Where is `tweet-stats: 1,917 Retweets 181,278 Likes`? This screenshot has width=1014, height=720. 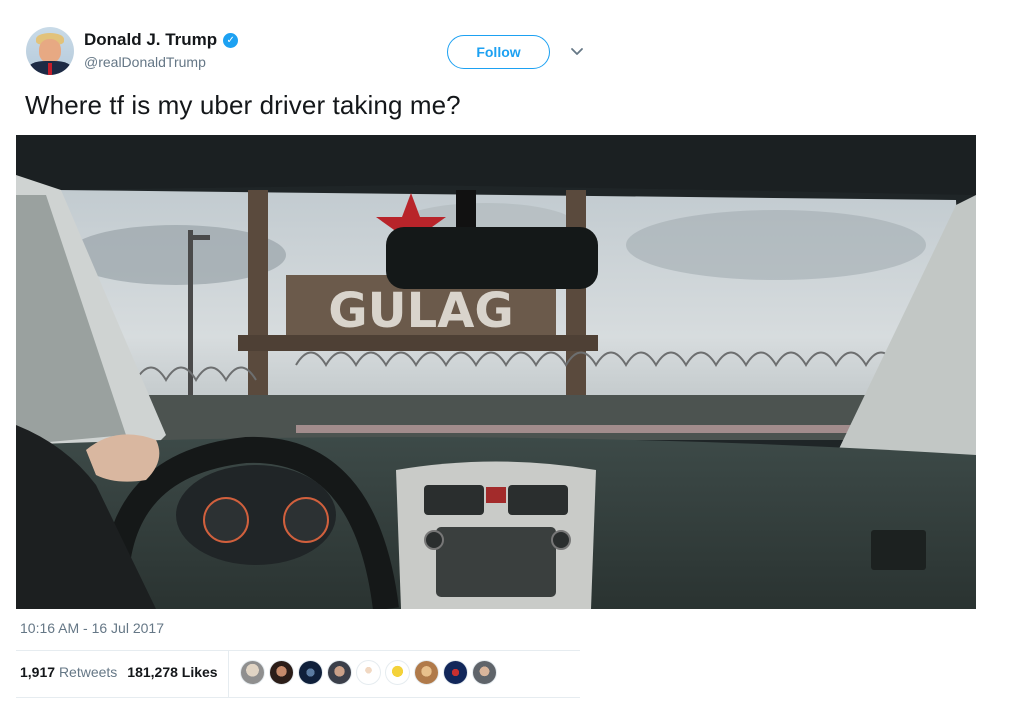 tweet-stats: 1,917 Retweets 181,278 Likes is located at coordinates (119, 672).